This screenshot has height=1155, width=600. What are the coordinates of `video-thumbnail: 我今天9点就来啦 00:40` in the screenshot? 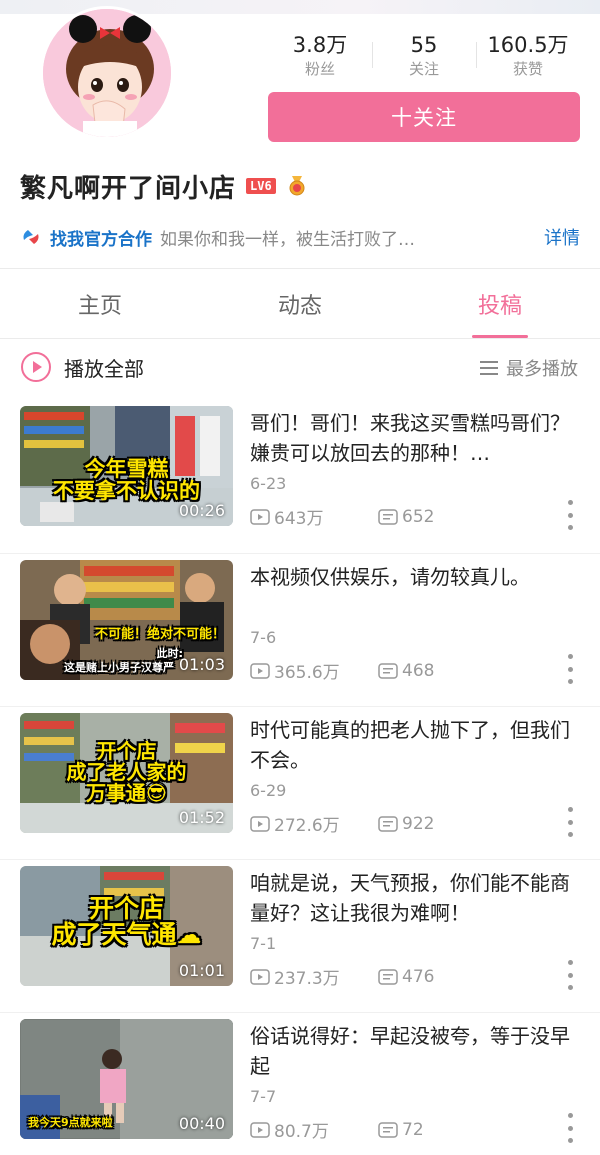 It's located at (126, 1079).